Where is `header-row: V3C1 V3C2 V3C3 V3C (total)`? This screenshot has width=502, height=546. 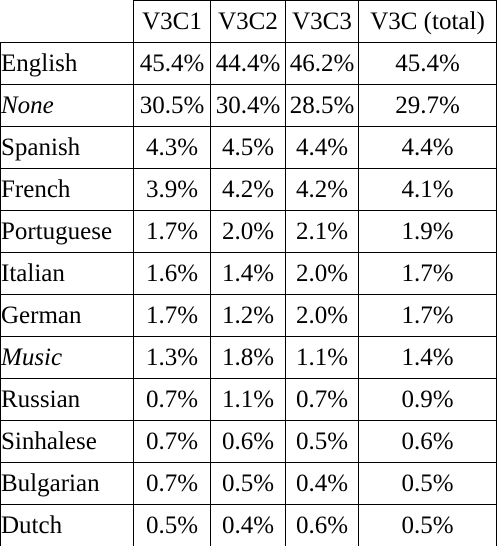
header-row: V3C1 V3C2 V3C3 V3C (total) is located at coordinates (249, 22).